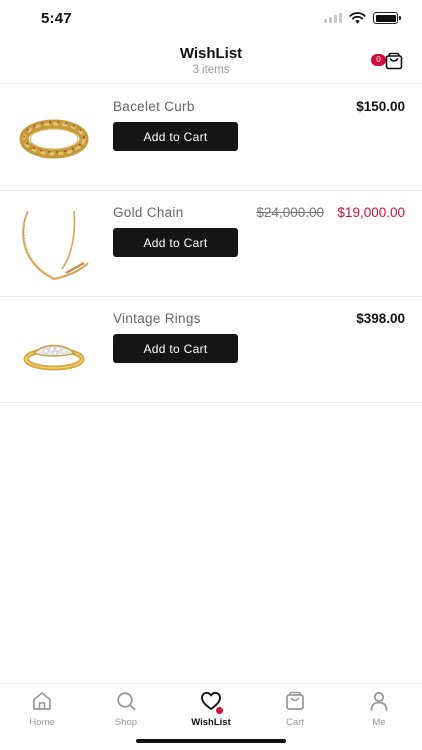 The image size is (422, 750). I want to click on tab-label: Me, so click(379, 722).